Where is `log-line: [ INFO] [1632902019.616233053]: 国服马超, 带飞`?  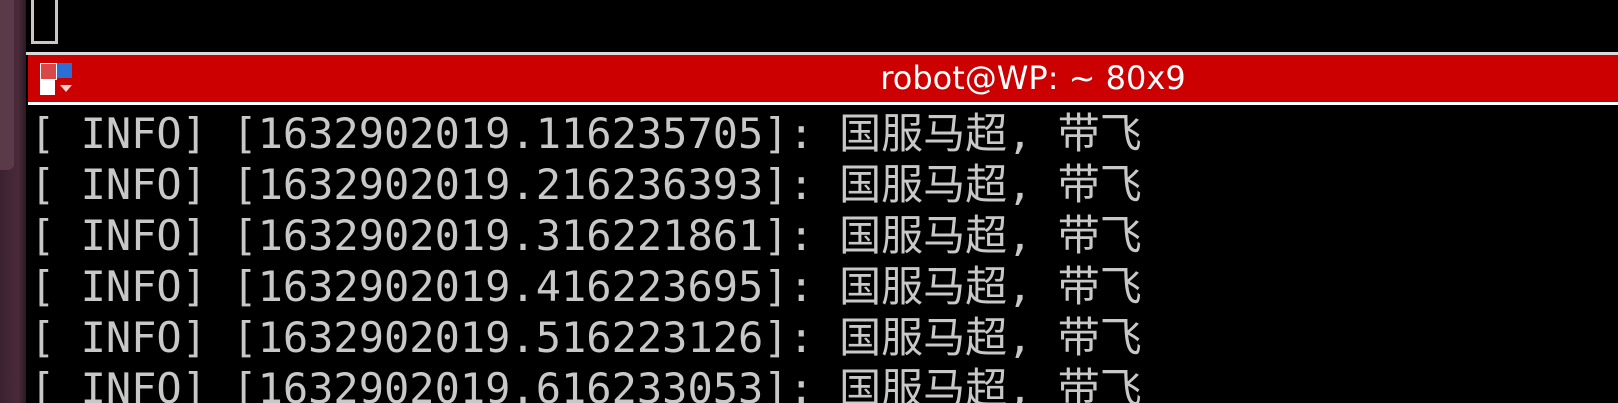
log-line: [ INFO] [1632902019.616233053]: 国服马超, 带飞 is located at coordinates (586, 383).